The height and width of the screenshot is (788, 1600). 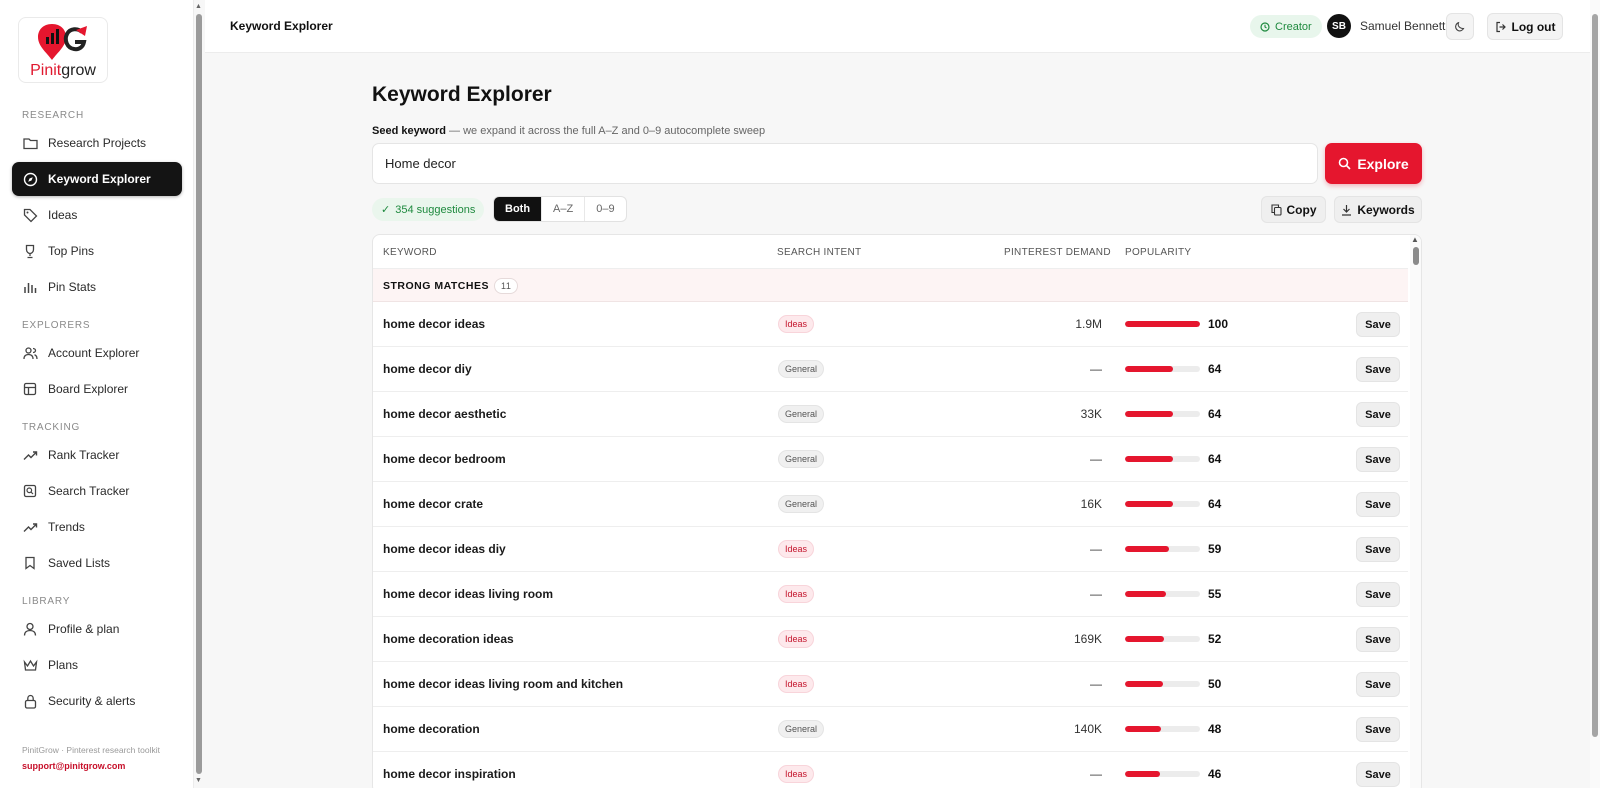 What do you see at coordinates (1158, 252) in the screenshot?
I see `column-header-popularity: POPULARITY` at bounding box center [1158, 252].